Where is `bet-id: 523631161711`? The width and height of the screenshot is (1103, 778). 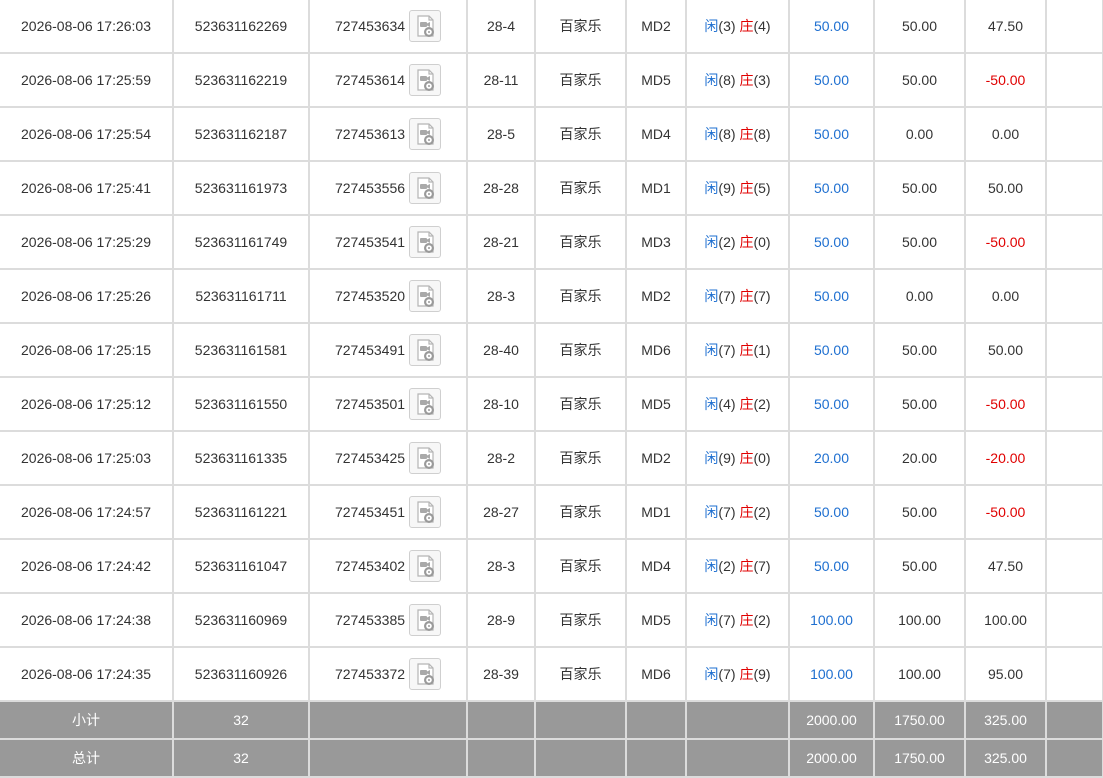 bet-id: 523631161711 is located at coordinates (241, 296).